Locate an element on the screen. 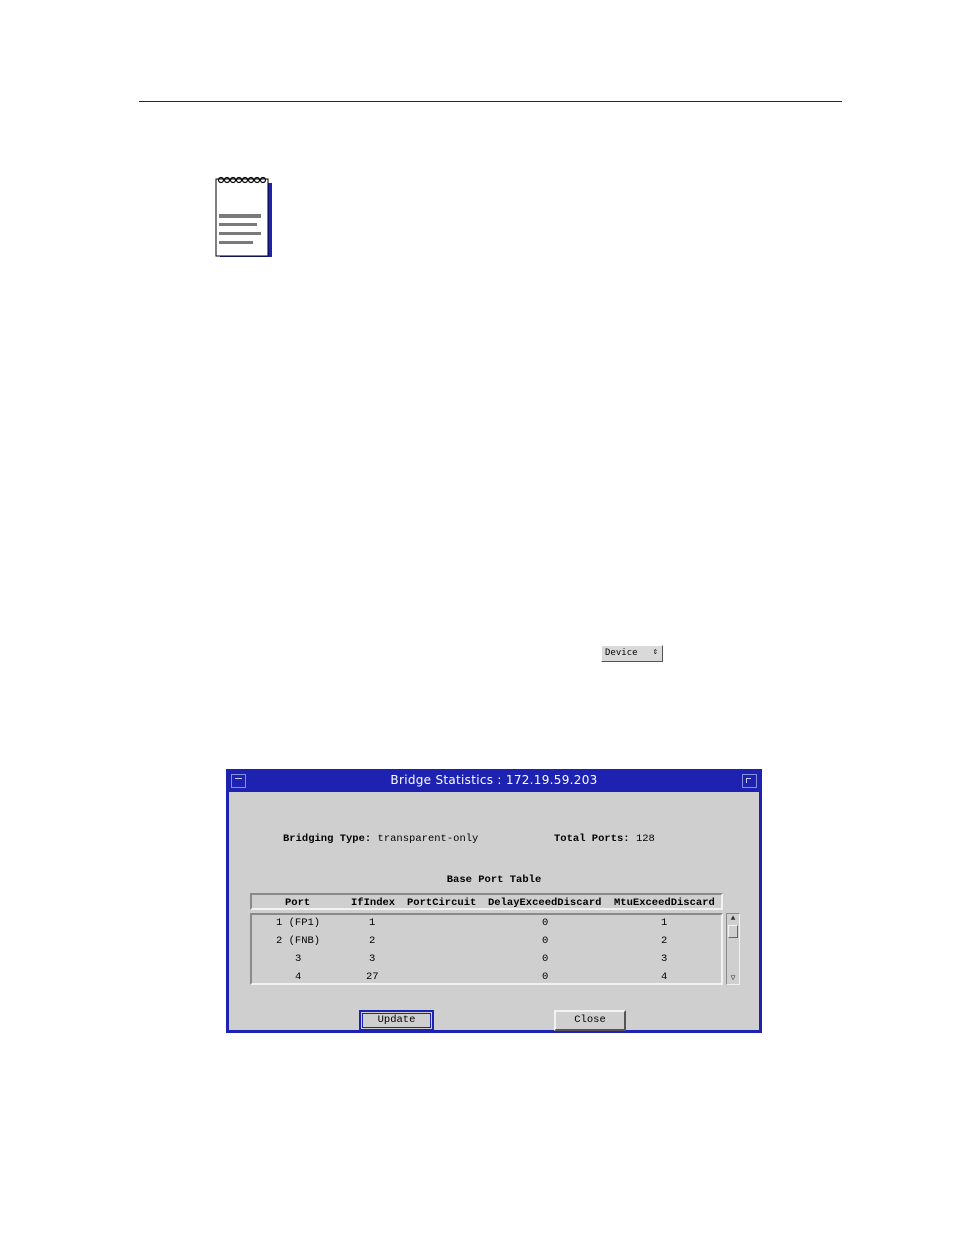 The height and width of the screenshot is (1235, 954). bridging-type-label: Bridging Type: is located at coordinates (327, 839).